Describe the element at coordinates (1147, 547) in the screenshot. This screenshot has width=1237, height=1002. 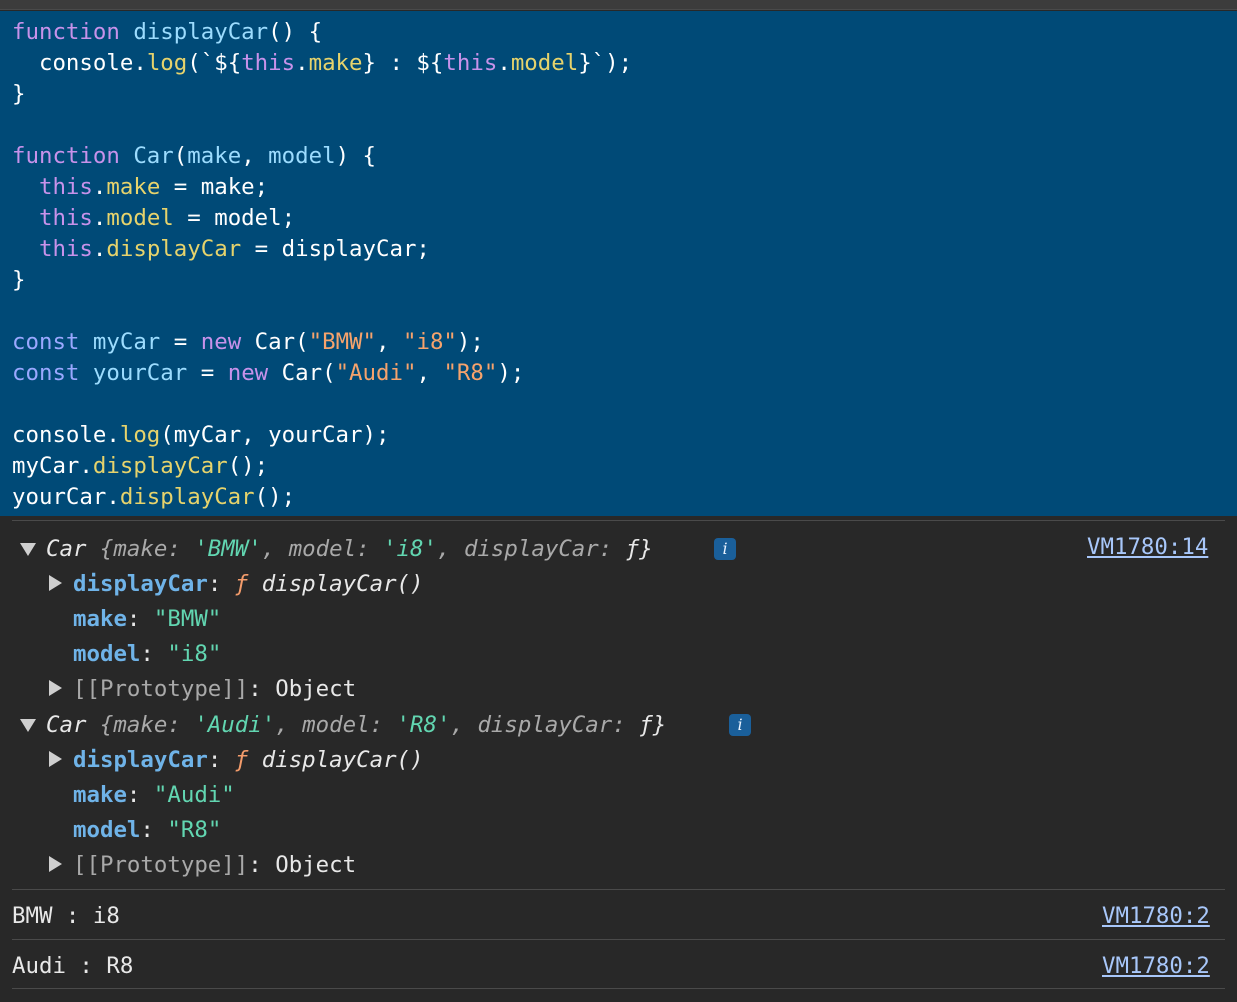
I see `source-link: VM1780:14` at that location.